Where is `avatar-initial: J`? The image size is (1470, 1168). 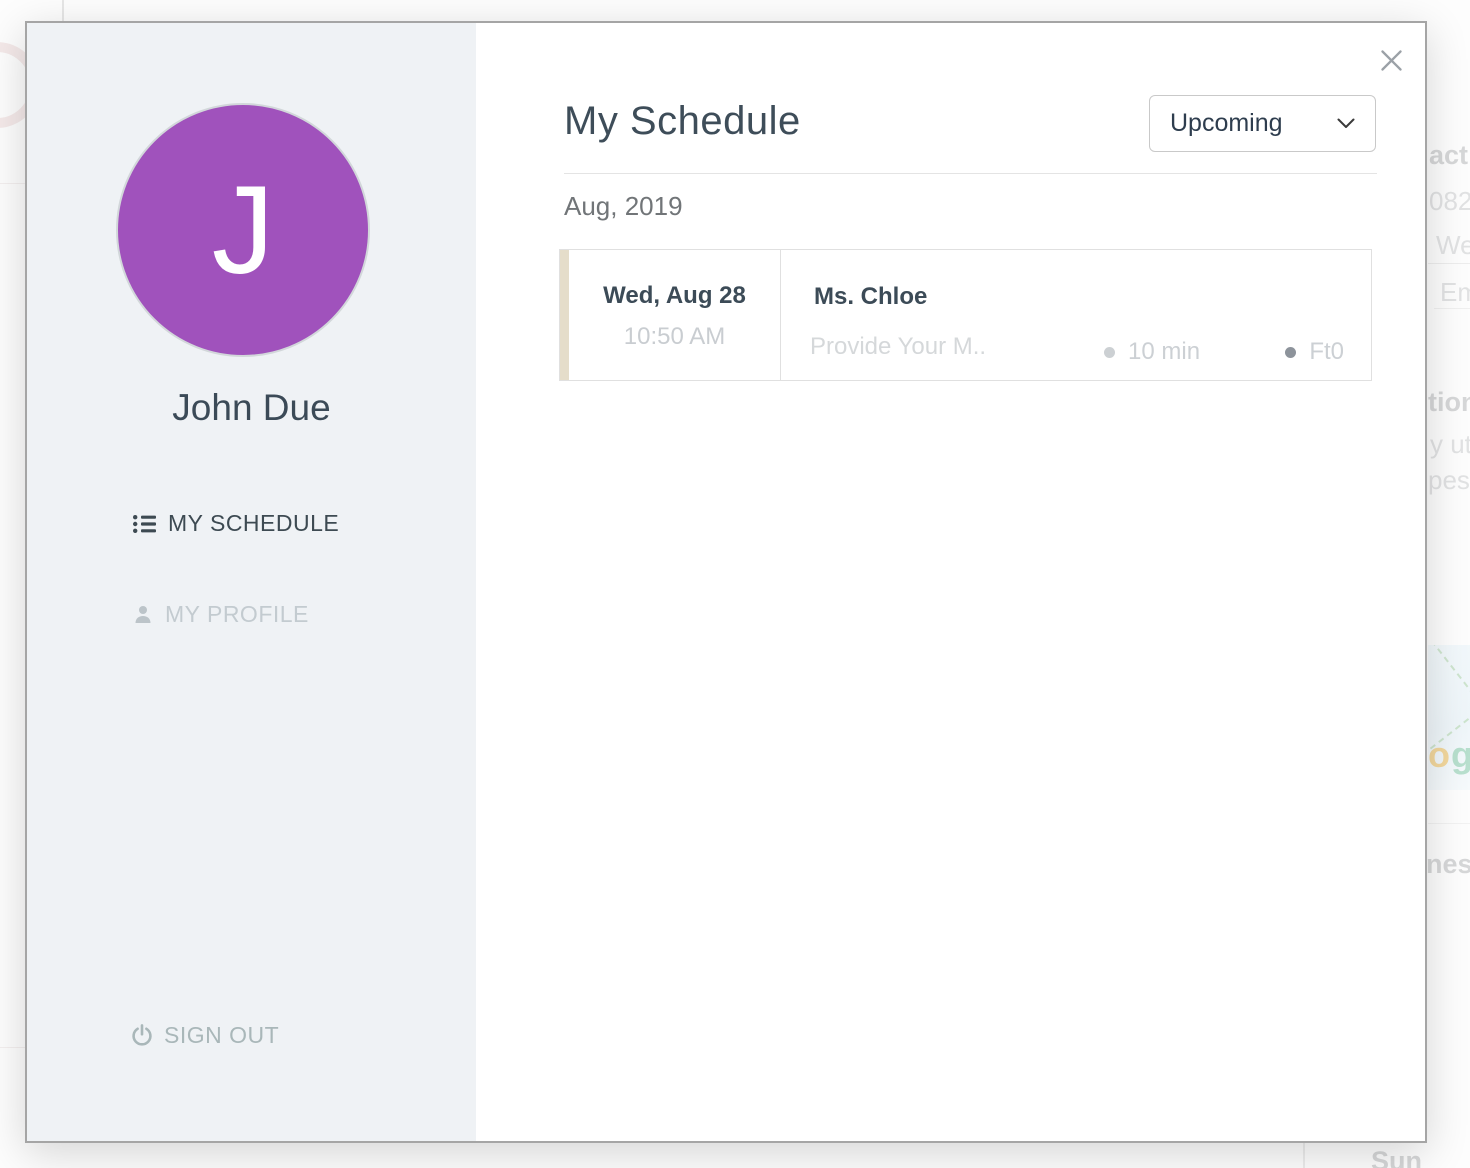 avatar-initial: J is located at coordinates (243, 230).